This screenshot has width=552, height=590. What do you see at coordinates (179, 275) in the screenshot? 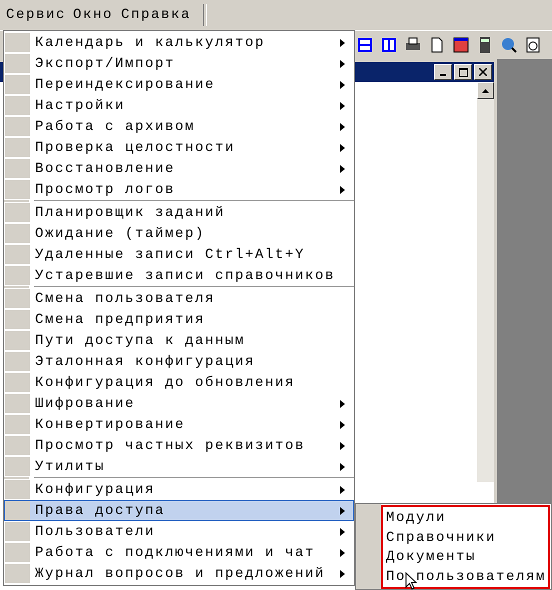
I see `menu-item: Устаревшие записи справочников` at bounding box center [179, 275].